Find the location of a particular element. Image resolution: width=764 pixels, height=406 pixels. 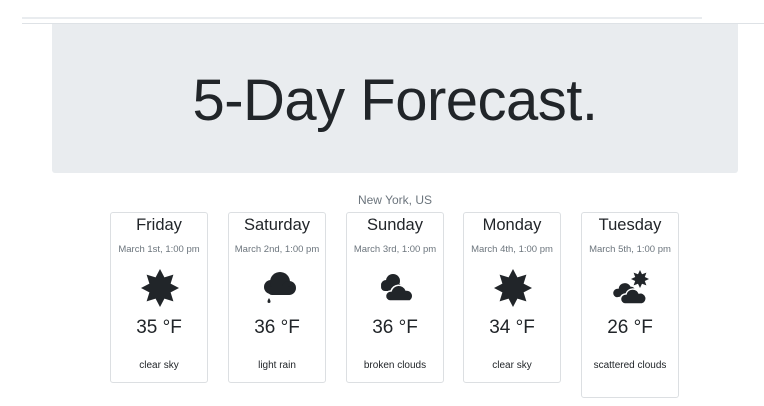

forecast-date: March 2nd, 1:00 pm is located at coordinates (277, 249).